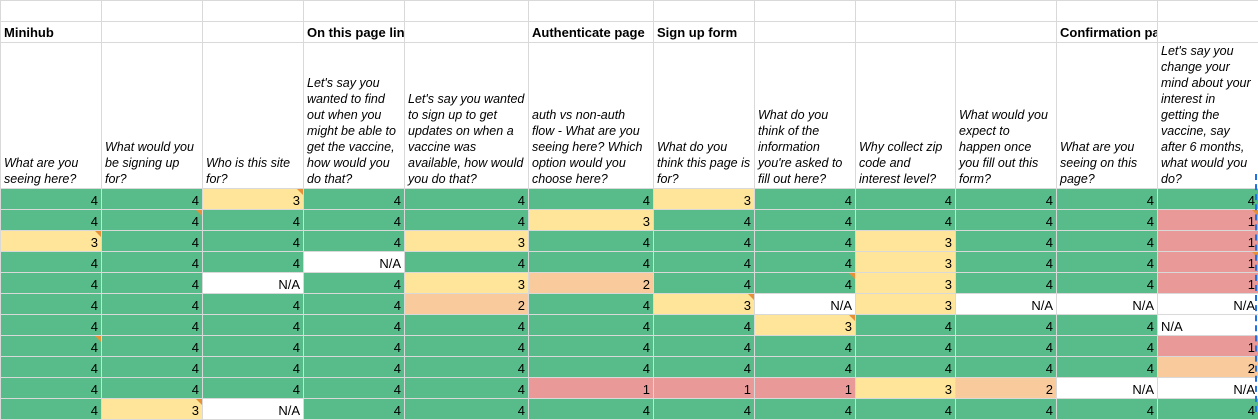 The image size is (1258, 420). I want to click on question-cell: What are you seeing here?, so click(51, 116).